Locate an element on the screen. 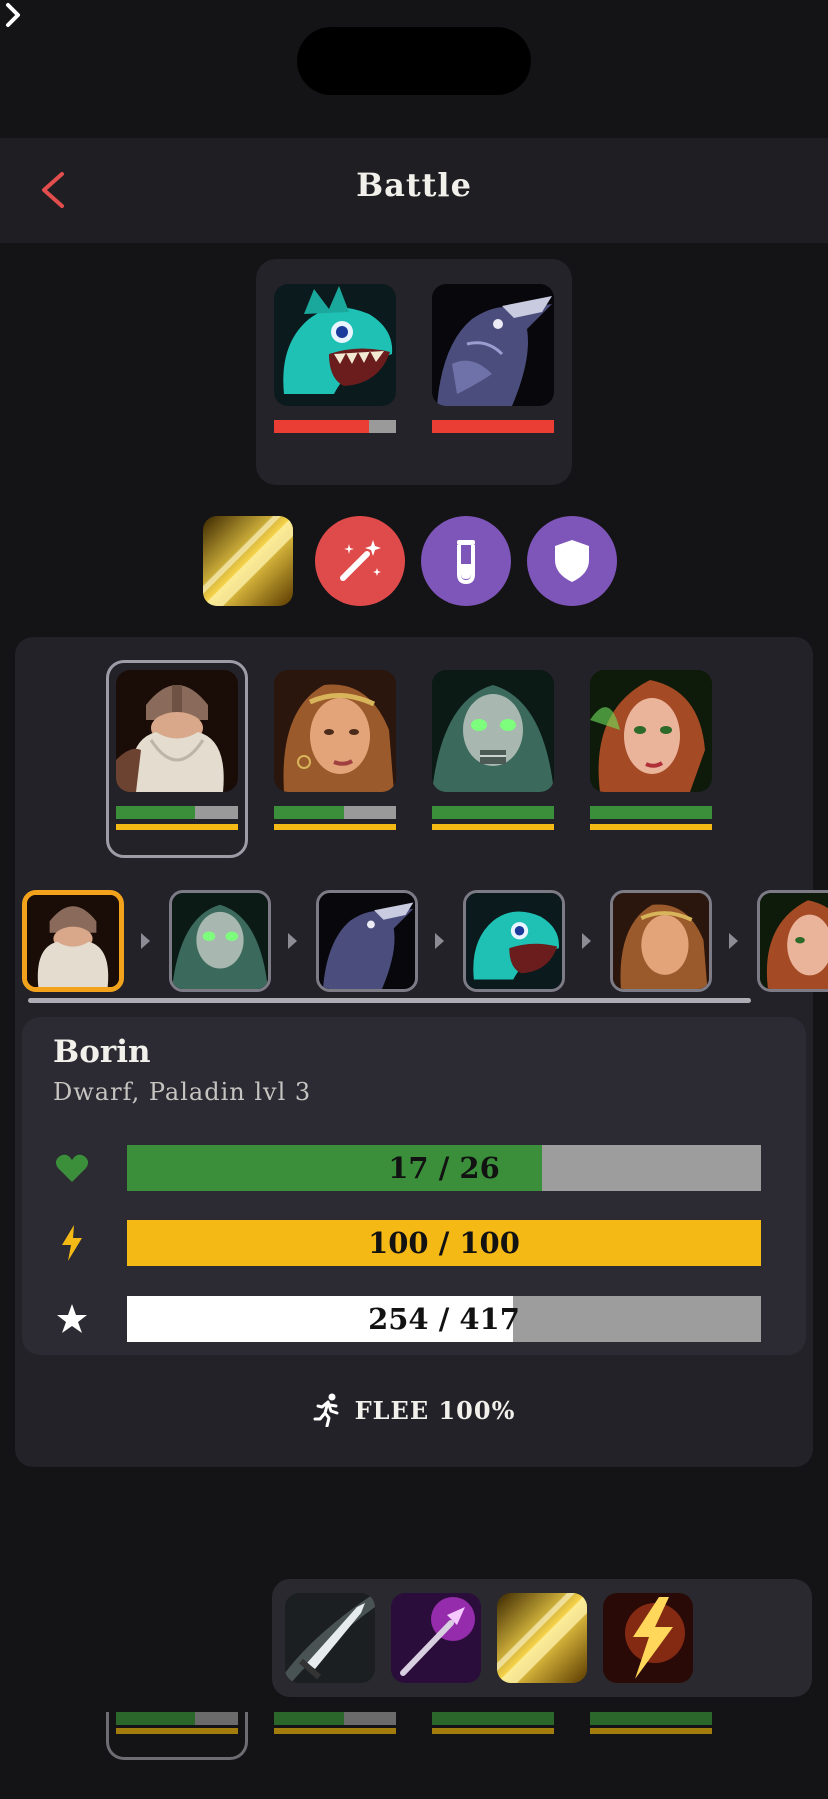 The image size is (828, 1799). magic-spear-icon is located at coordinates (436, 1638).